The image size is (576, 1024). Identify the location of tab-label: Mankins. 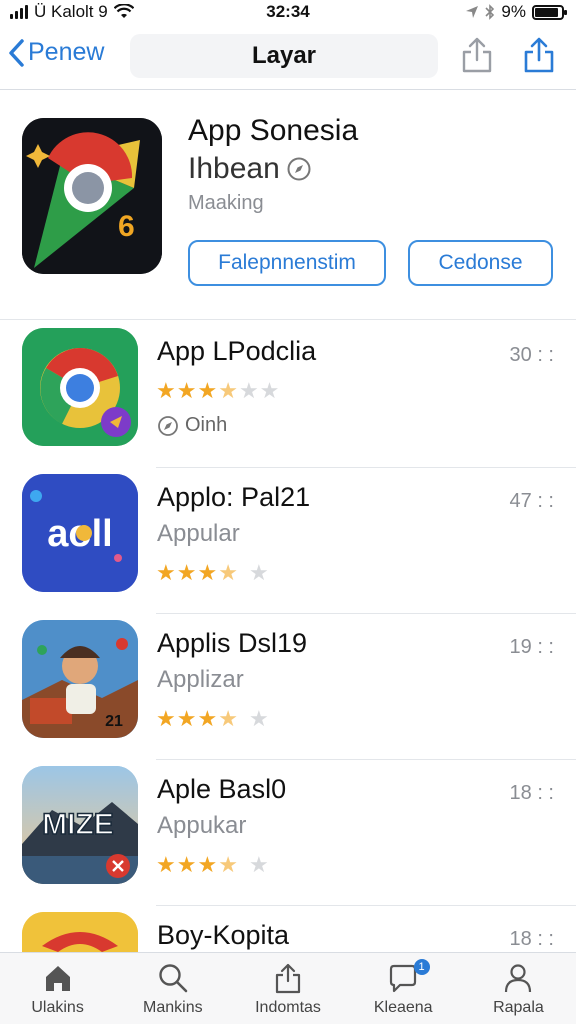
(173, 1007).